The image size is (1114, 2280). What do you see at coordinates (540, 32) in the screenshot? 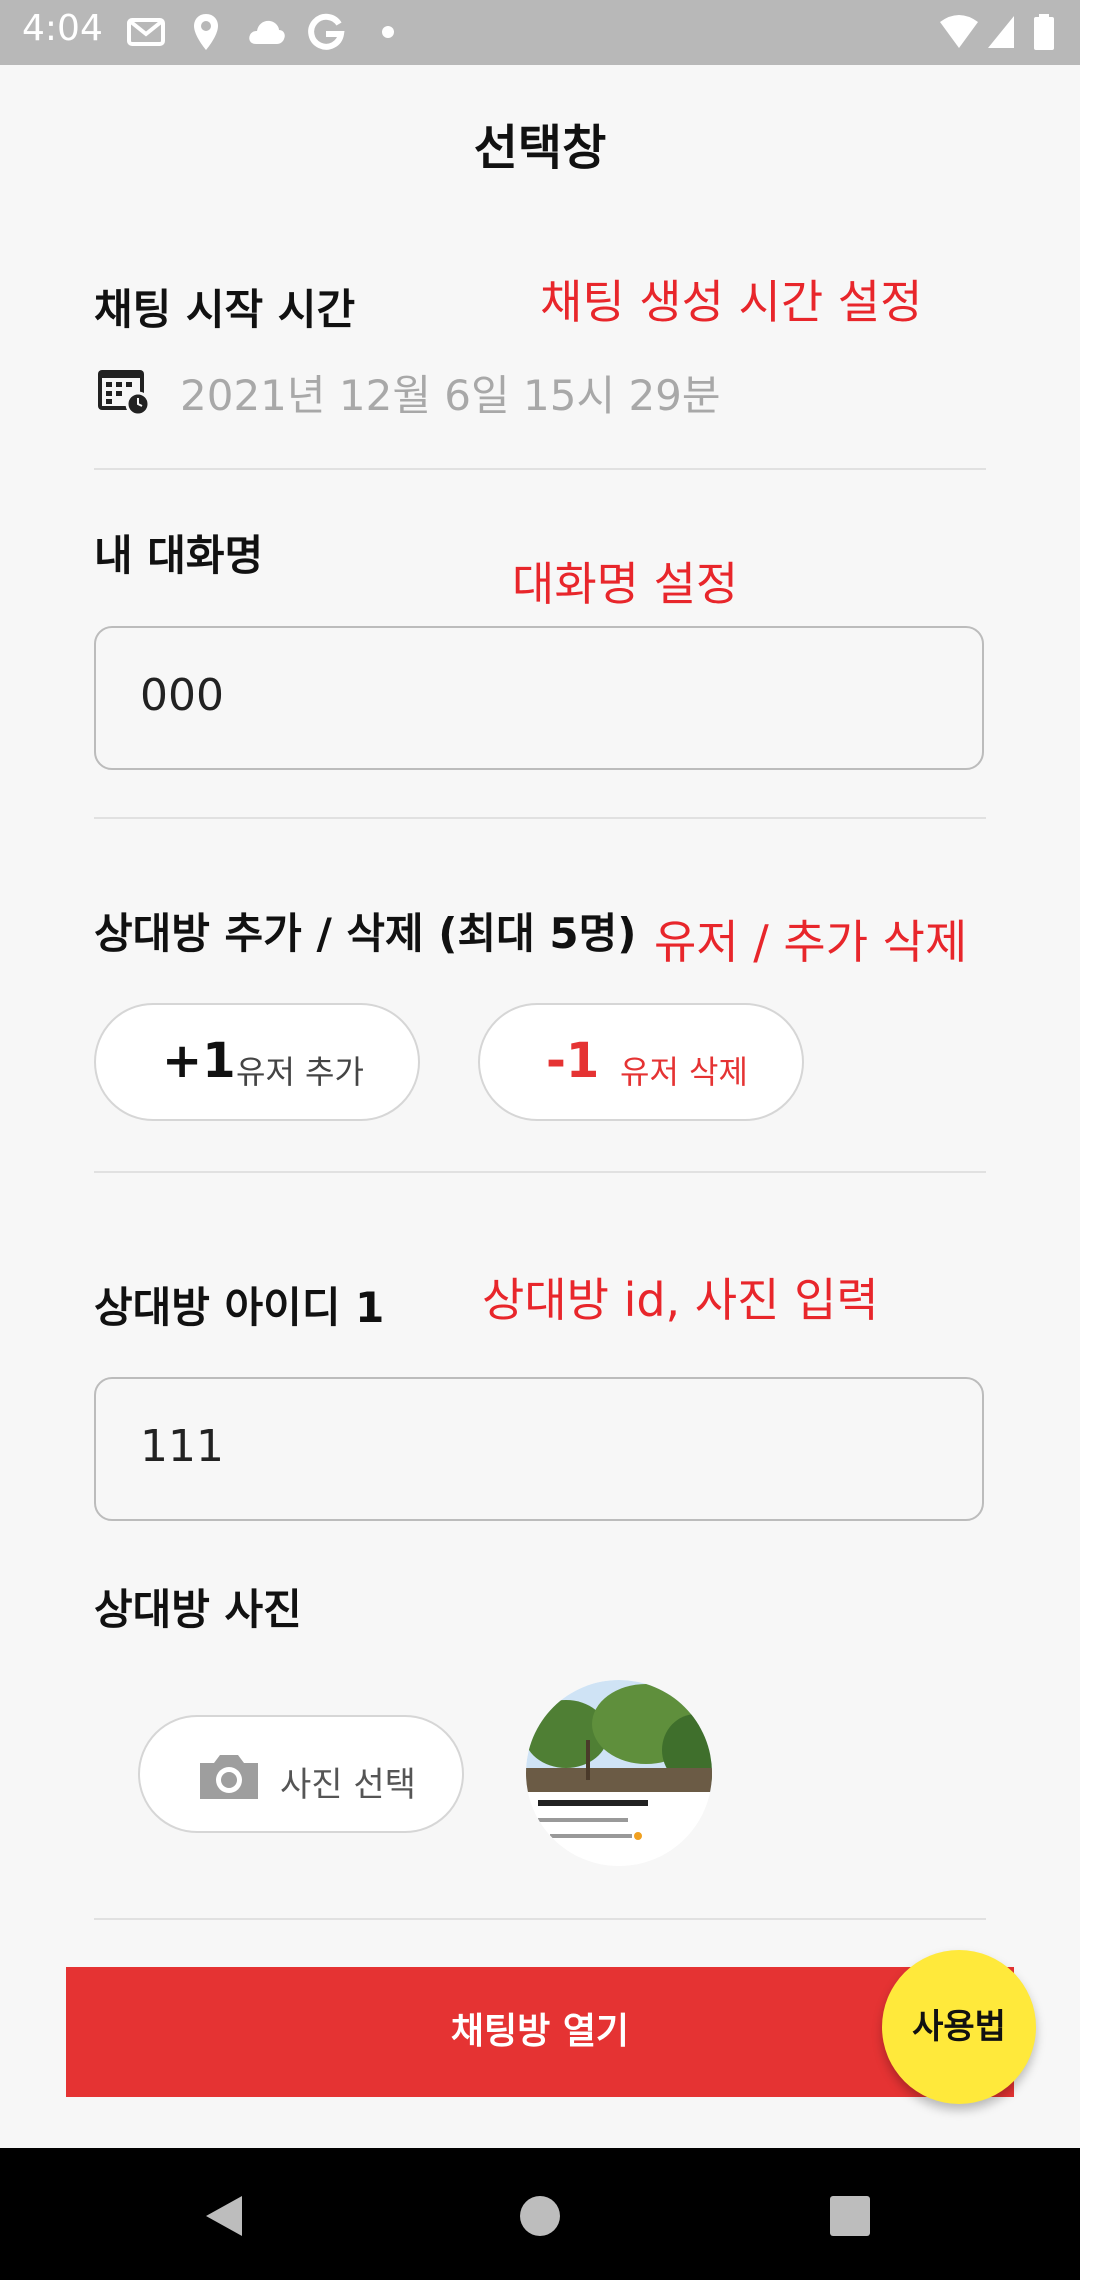
I see `status-bar: 4:04` at bounding box center [540, 32].